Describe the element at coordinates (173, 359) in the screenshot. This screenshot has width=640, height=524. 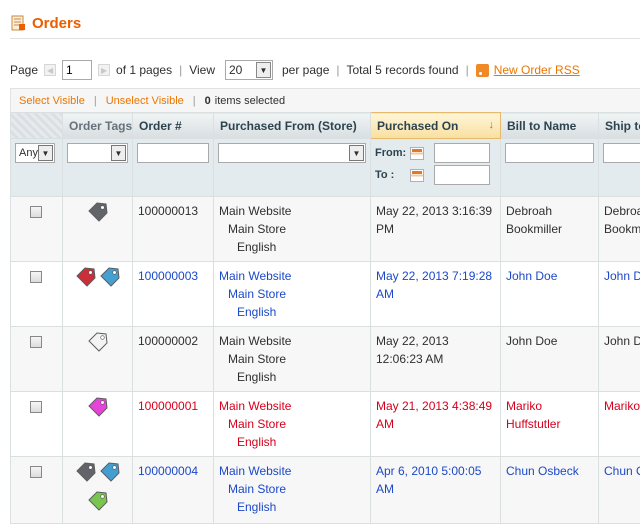
I see `order-number-cell: 100000002` at that location.